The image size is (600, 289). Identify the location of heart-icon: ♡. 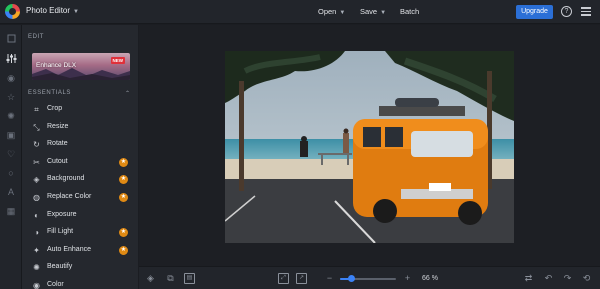
(11, 154).